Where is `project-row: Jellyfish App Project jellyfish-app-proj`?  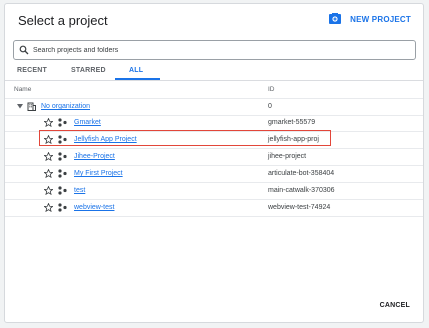 project-row: Jellyfish App Project jellyfish-app-proj is located at coordinates (214, 140).